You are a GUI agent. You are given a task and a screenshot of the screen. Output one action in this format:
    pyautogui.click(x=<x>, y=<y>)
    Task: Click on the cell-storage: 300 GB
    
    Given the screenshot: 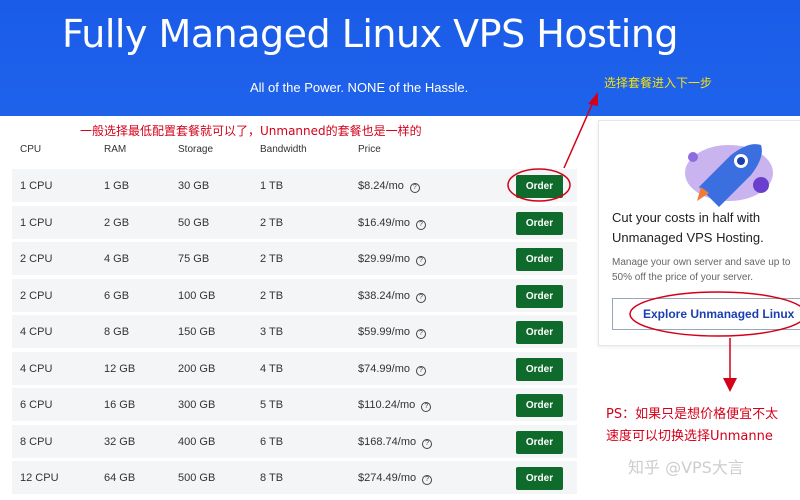 What is the action you would take?
    pyautogui.click(x=197, y=405)
    